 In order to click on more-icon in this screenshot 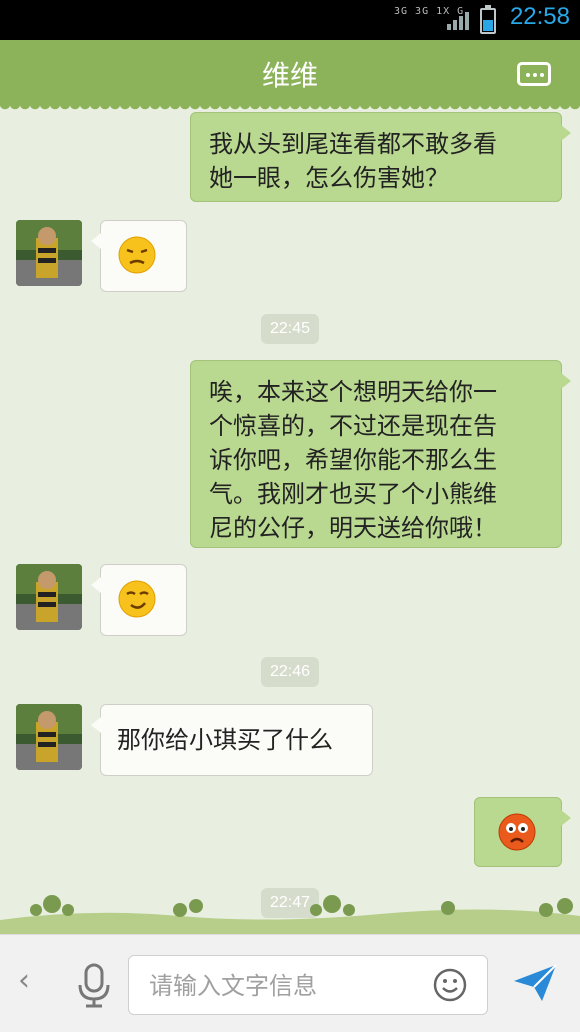, I will do `click(534, 74)`.